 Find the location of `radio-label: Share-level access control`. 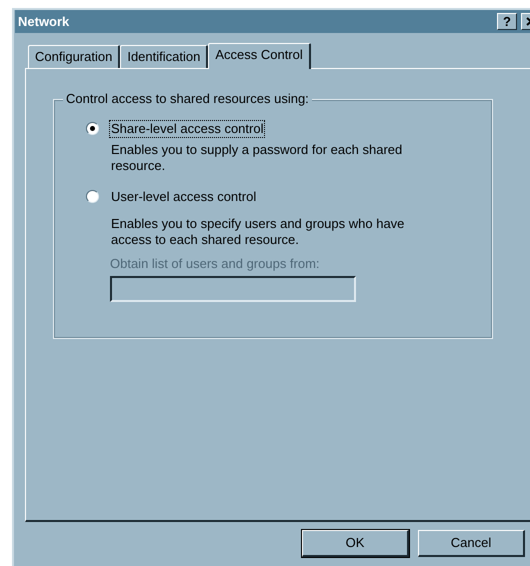

radio-label: Share-level access control is located at coordinates (187, 129).